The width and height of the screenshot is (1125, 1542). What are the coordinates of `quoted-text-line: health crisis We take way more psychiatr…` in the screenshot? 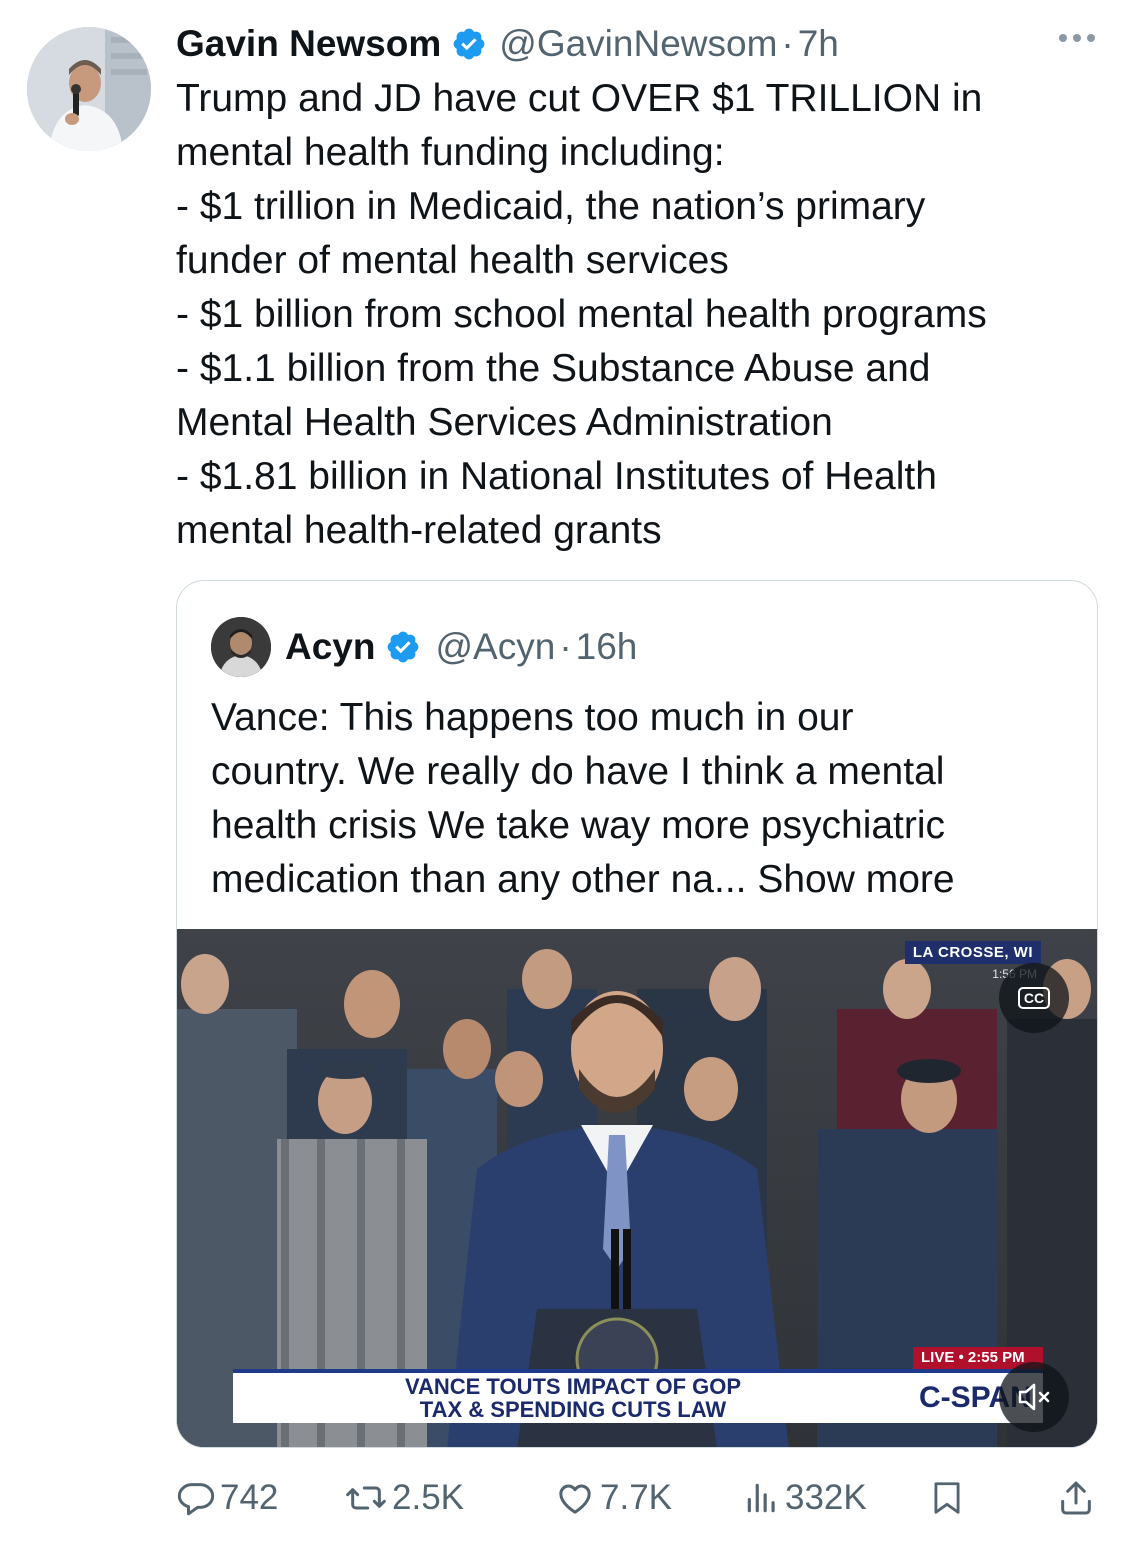 It's located at (578, 825).